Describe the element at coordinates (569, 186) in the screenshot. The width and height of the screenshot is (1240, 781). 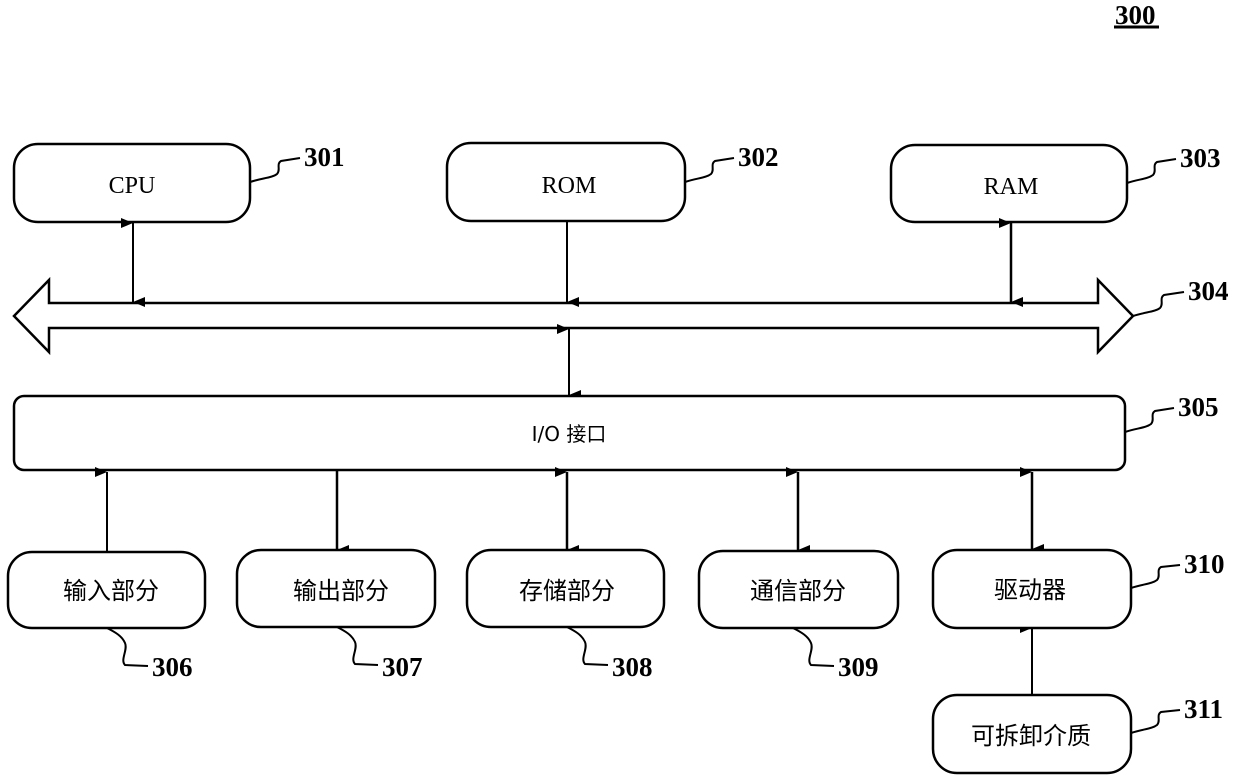
I see `svg-text: ROM` at that location.